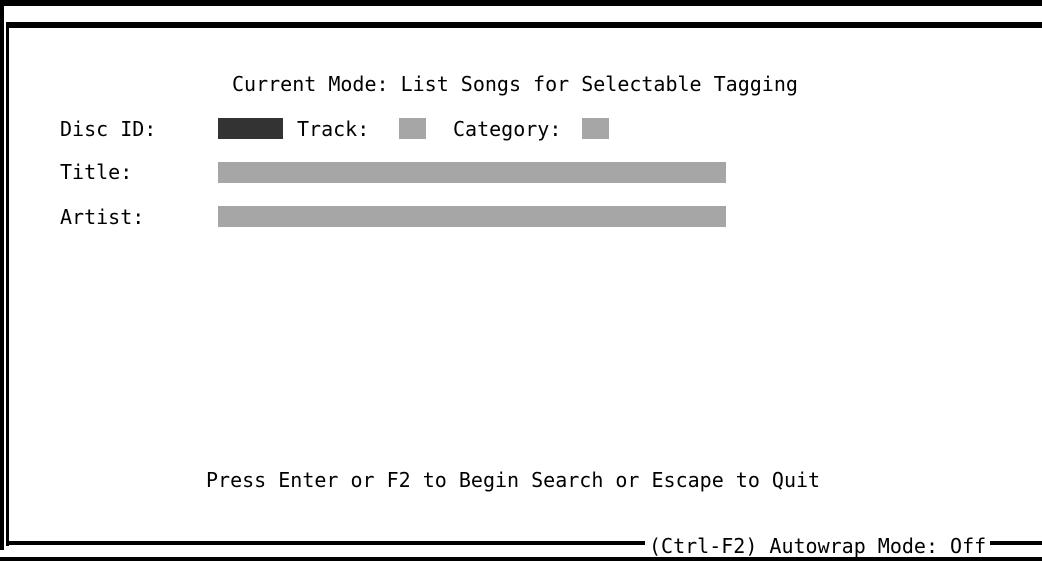  Describe the element at coordinates (250, 128) in the screenshot. I see `disc-id-field` at that location.